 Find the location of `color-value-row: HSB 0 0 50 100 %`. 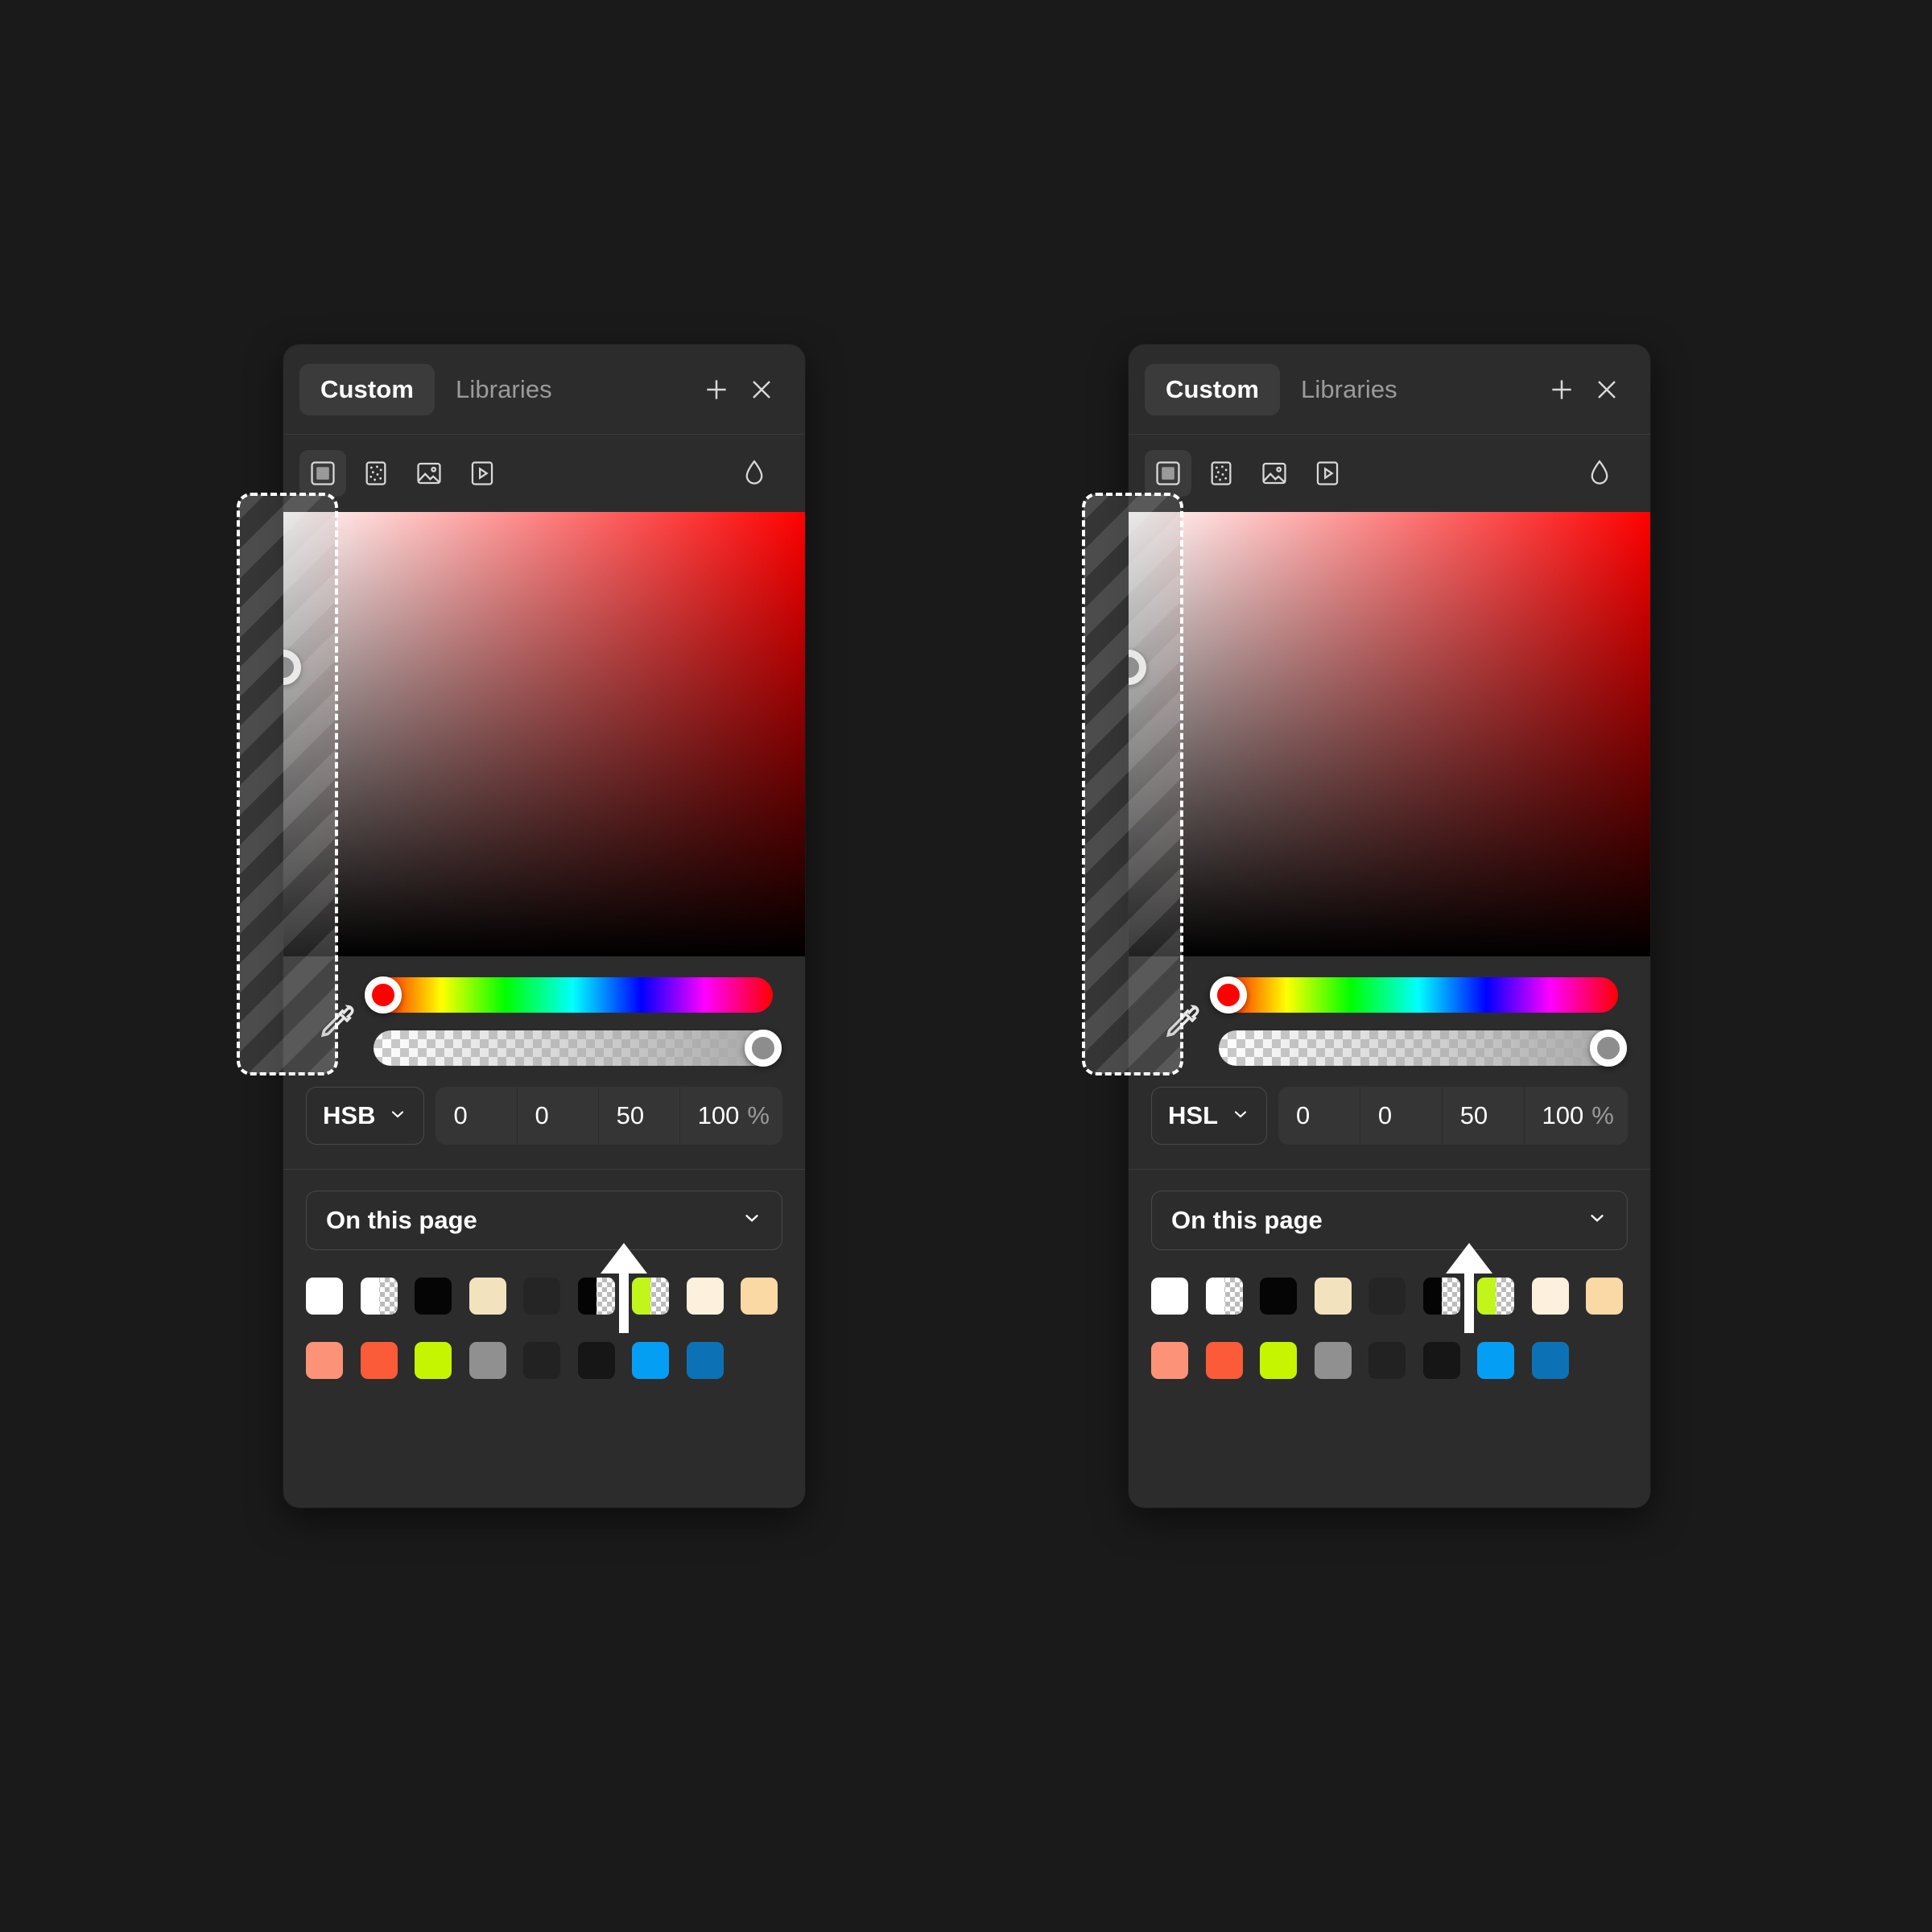

color-value-row: HSB 0 0 50 100 % is located at coordinates (544, 1120).